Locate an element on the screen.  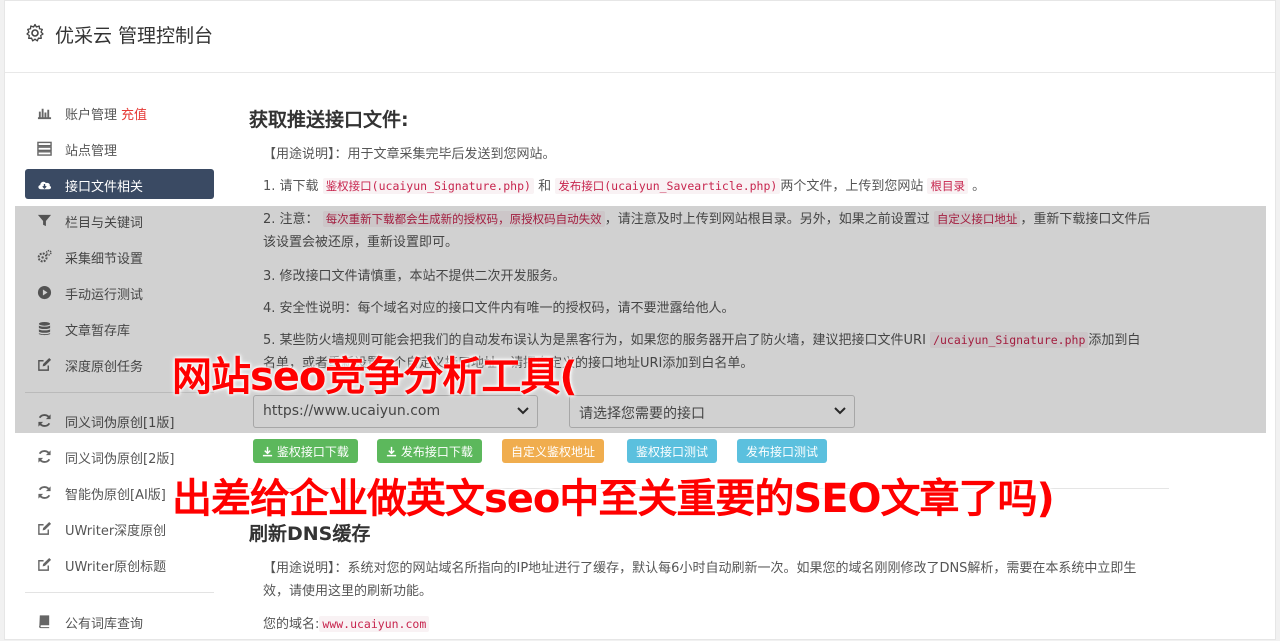
sidebar-item-public-lexicon: 公有词库查询 is located at coordinates (119, 621).